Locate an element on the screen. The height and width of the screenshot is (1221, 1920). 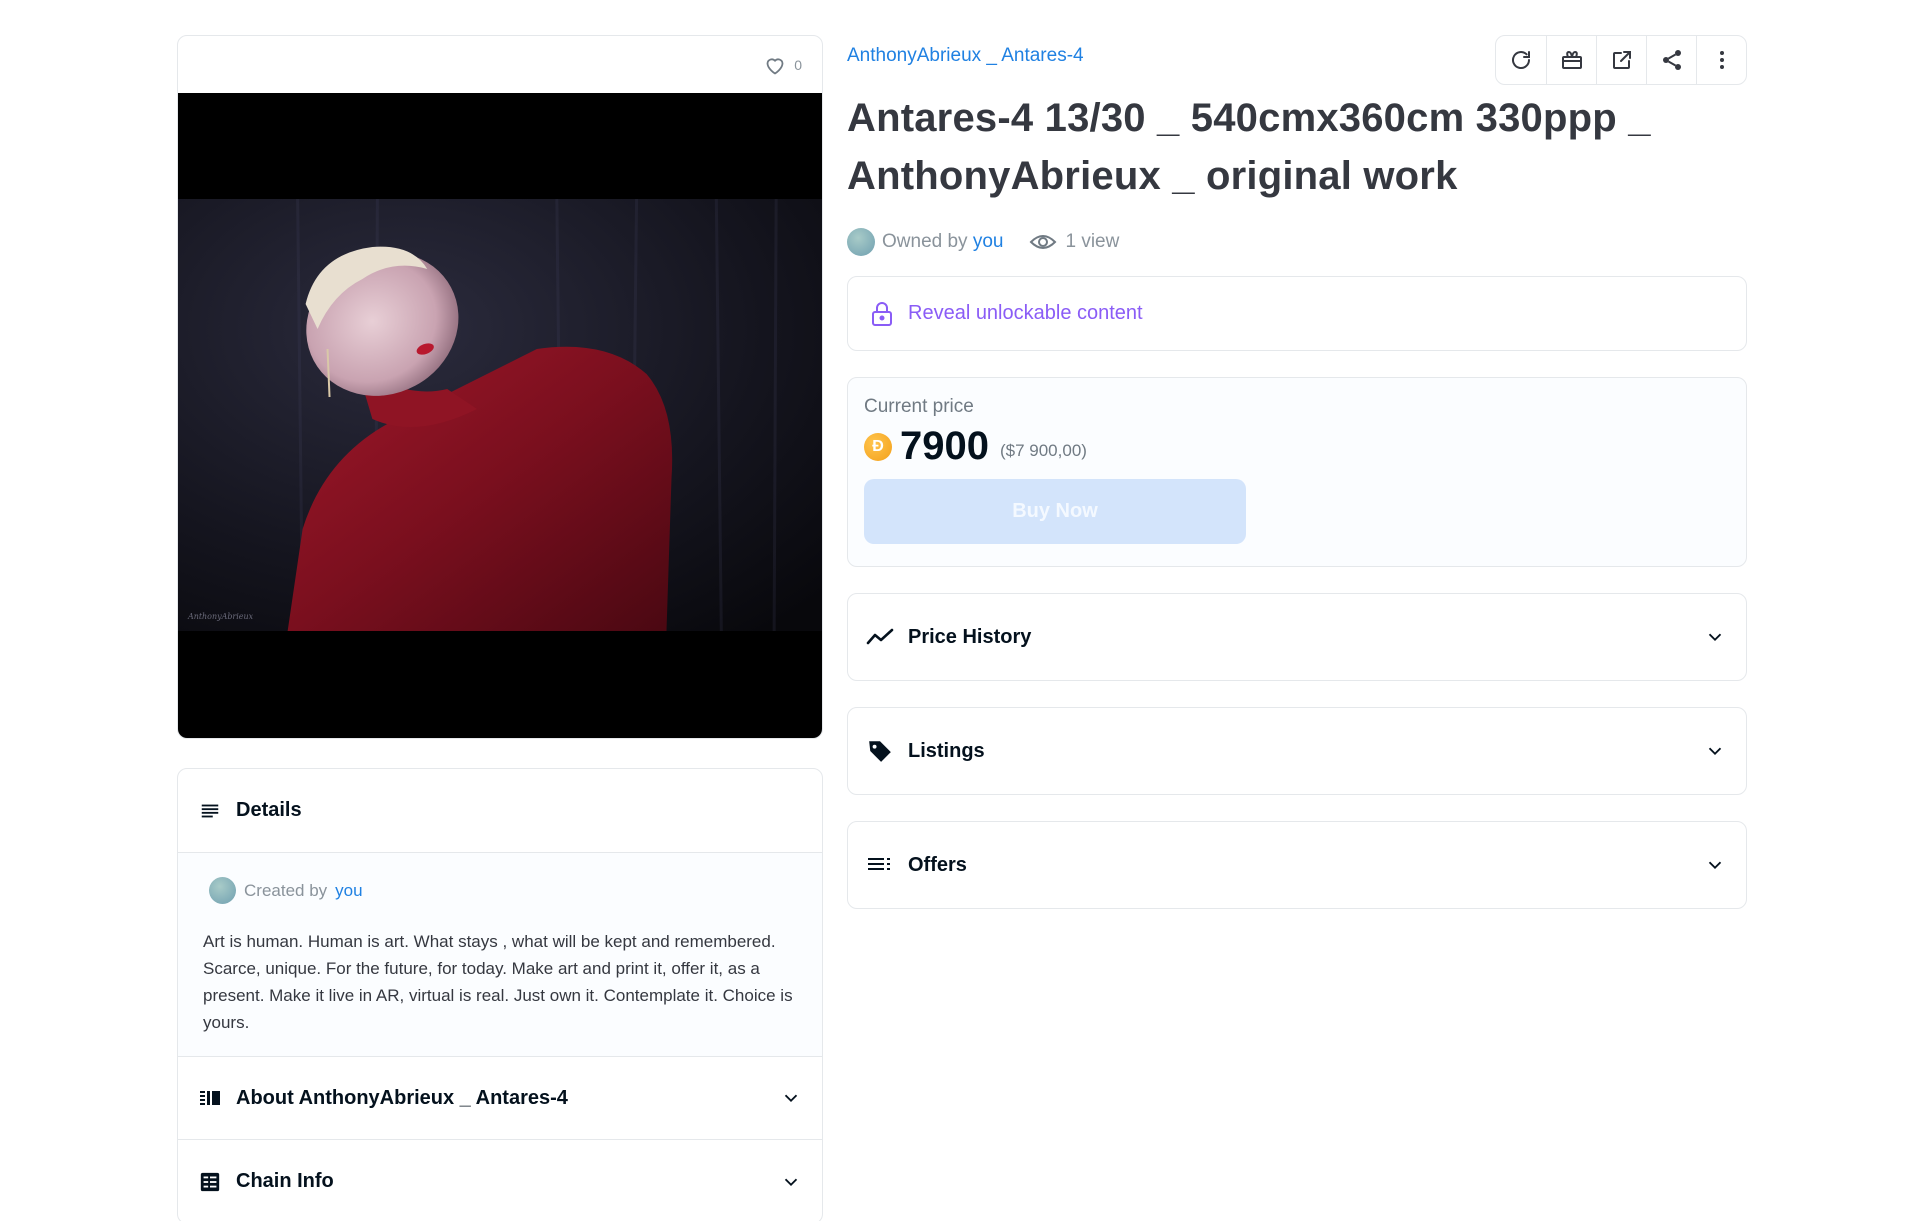
eye-icon is located at coordinates (1043, 242).